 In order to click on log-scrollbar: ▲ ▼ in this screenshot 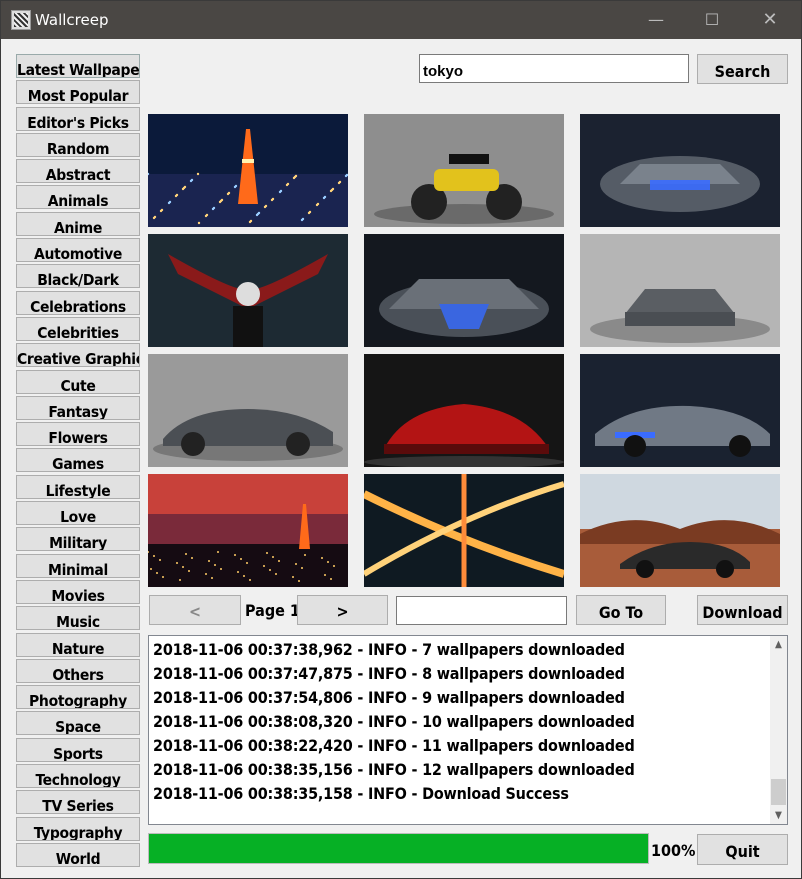, I will do `click(778, 730)`.